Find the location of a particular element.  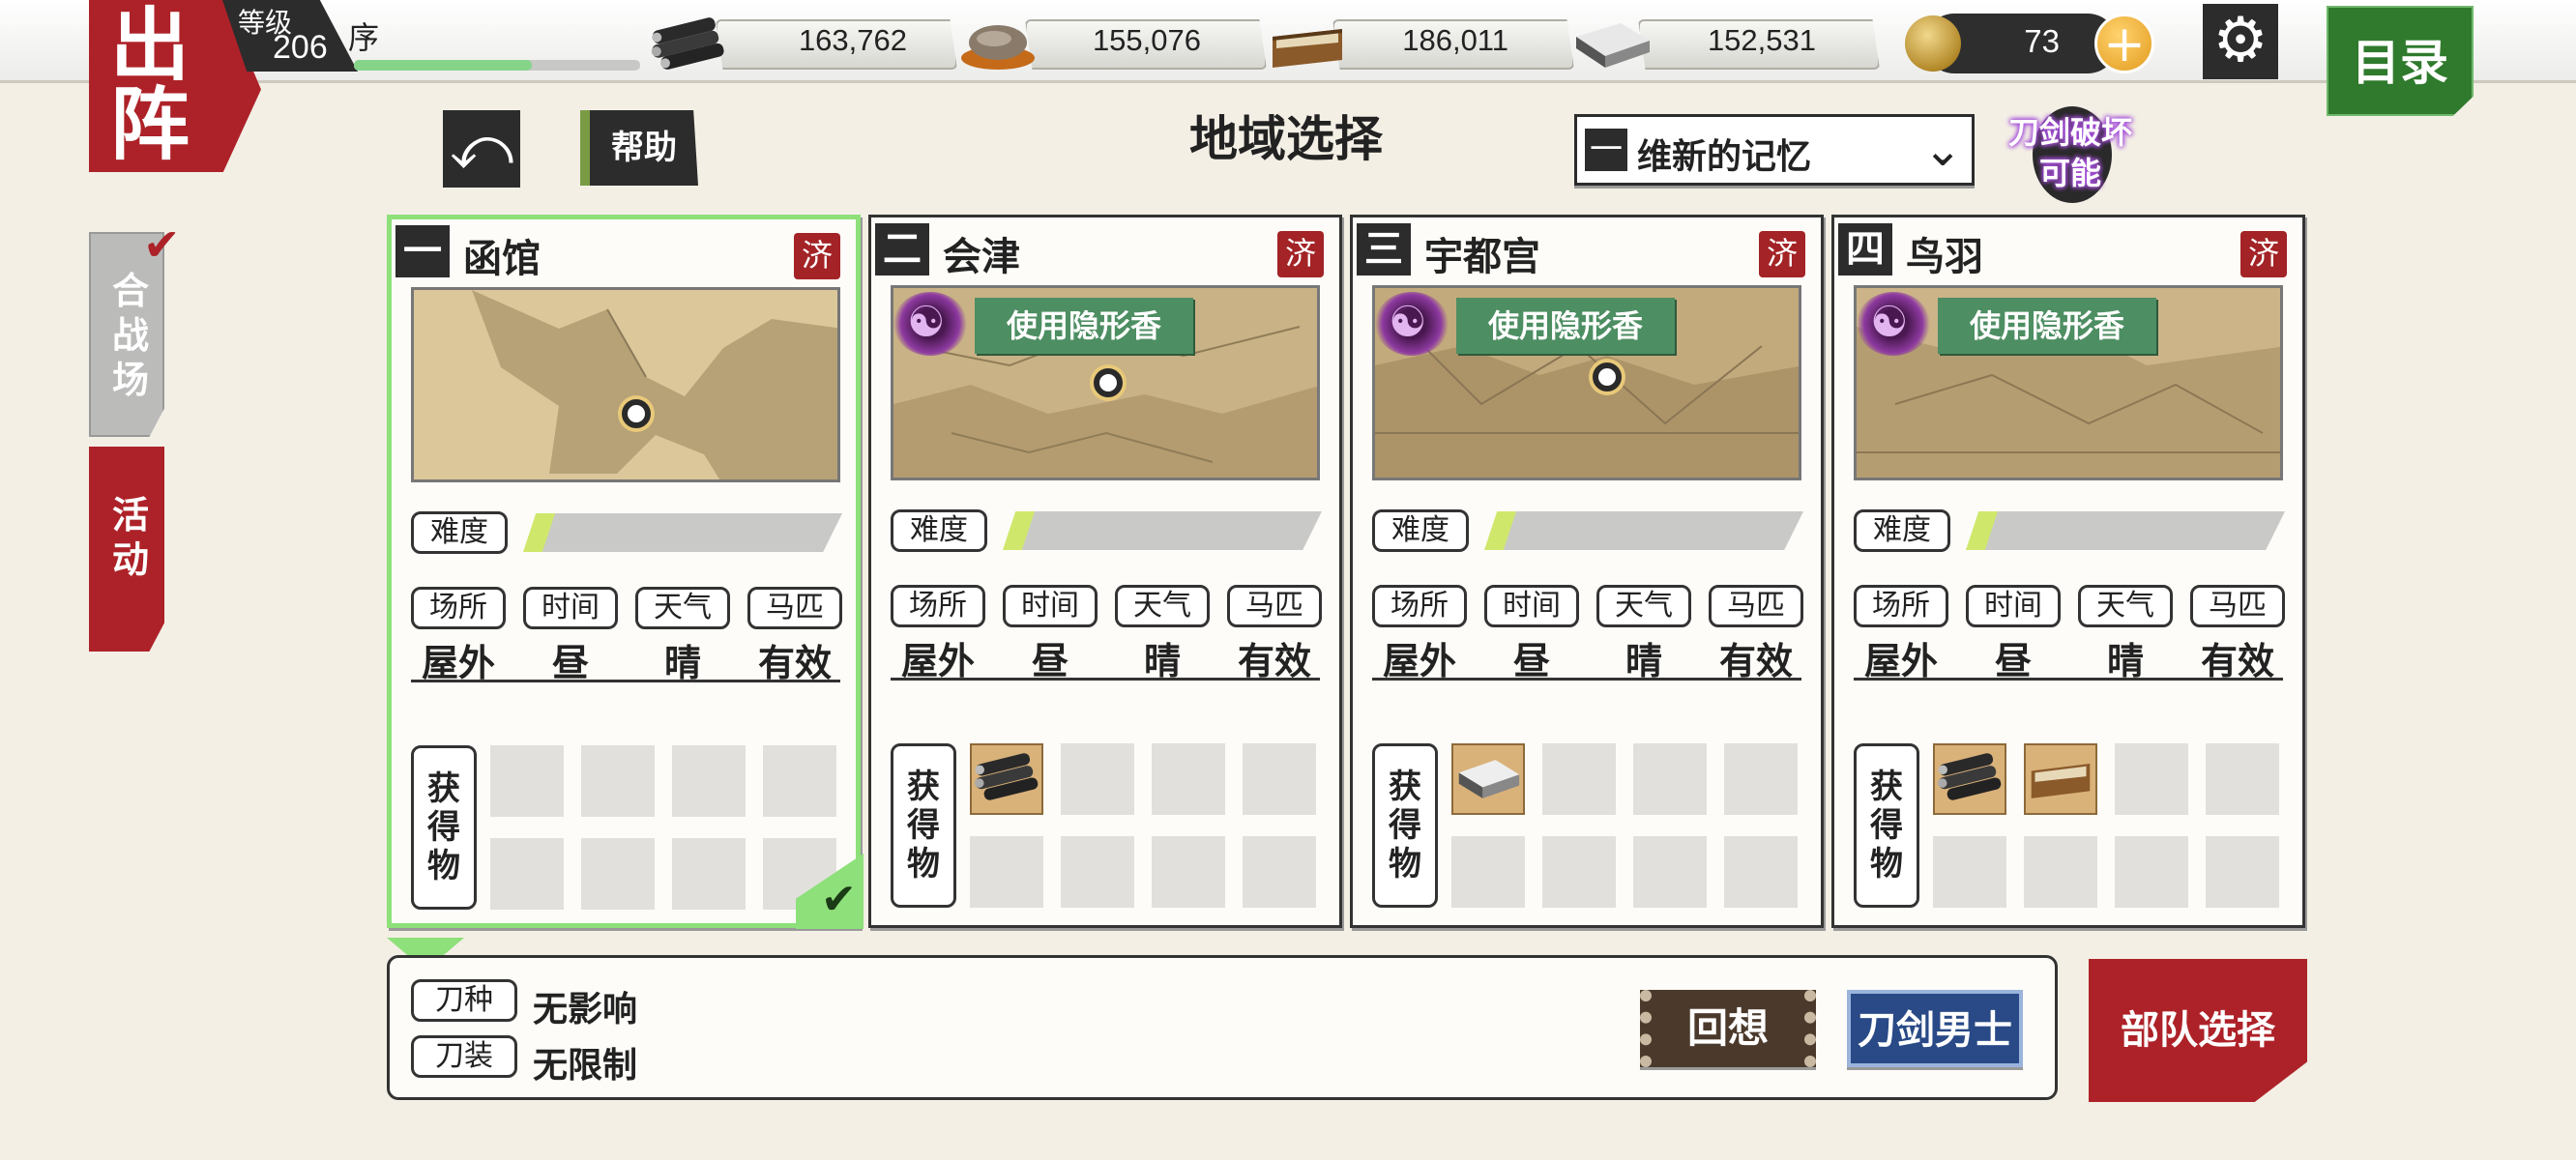

page-title: 地域选择 is located at coordinates (1286, 138).